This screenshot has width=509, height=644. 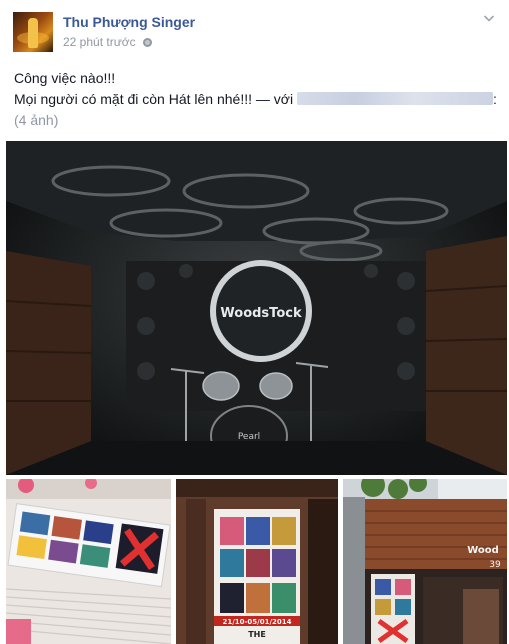 What do you see at coordinates (256, 622) in the screenshot?
I see `poster-banner-text: 21/10-05/01/2014` at bounding box center [256, 622].